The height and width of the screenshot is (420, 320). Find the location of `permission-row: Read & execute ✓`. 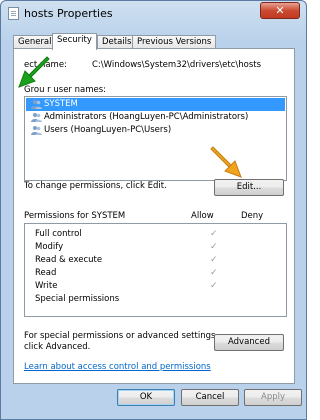

permission-row: Read & execute ✓ is located at coordinates (155, 260).